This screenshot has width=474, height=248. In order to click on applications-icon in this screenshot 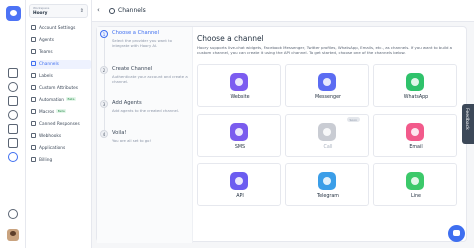, I will do `click(33, 147)`.